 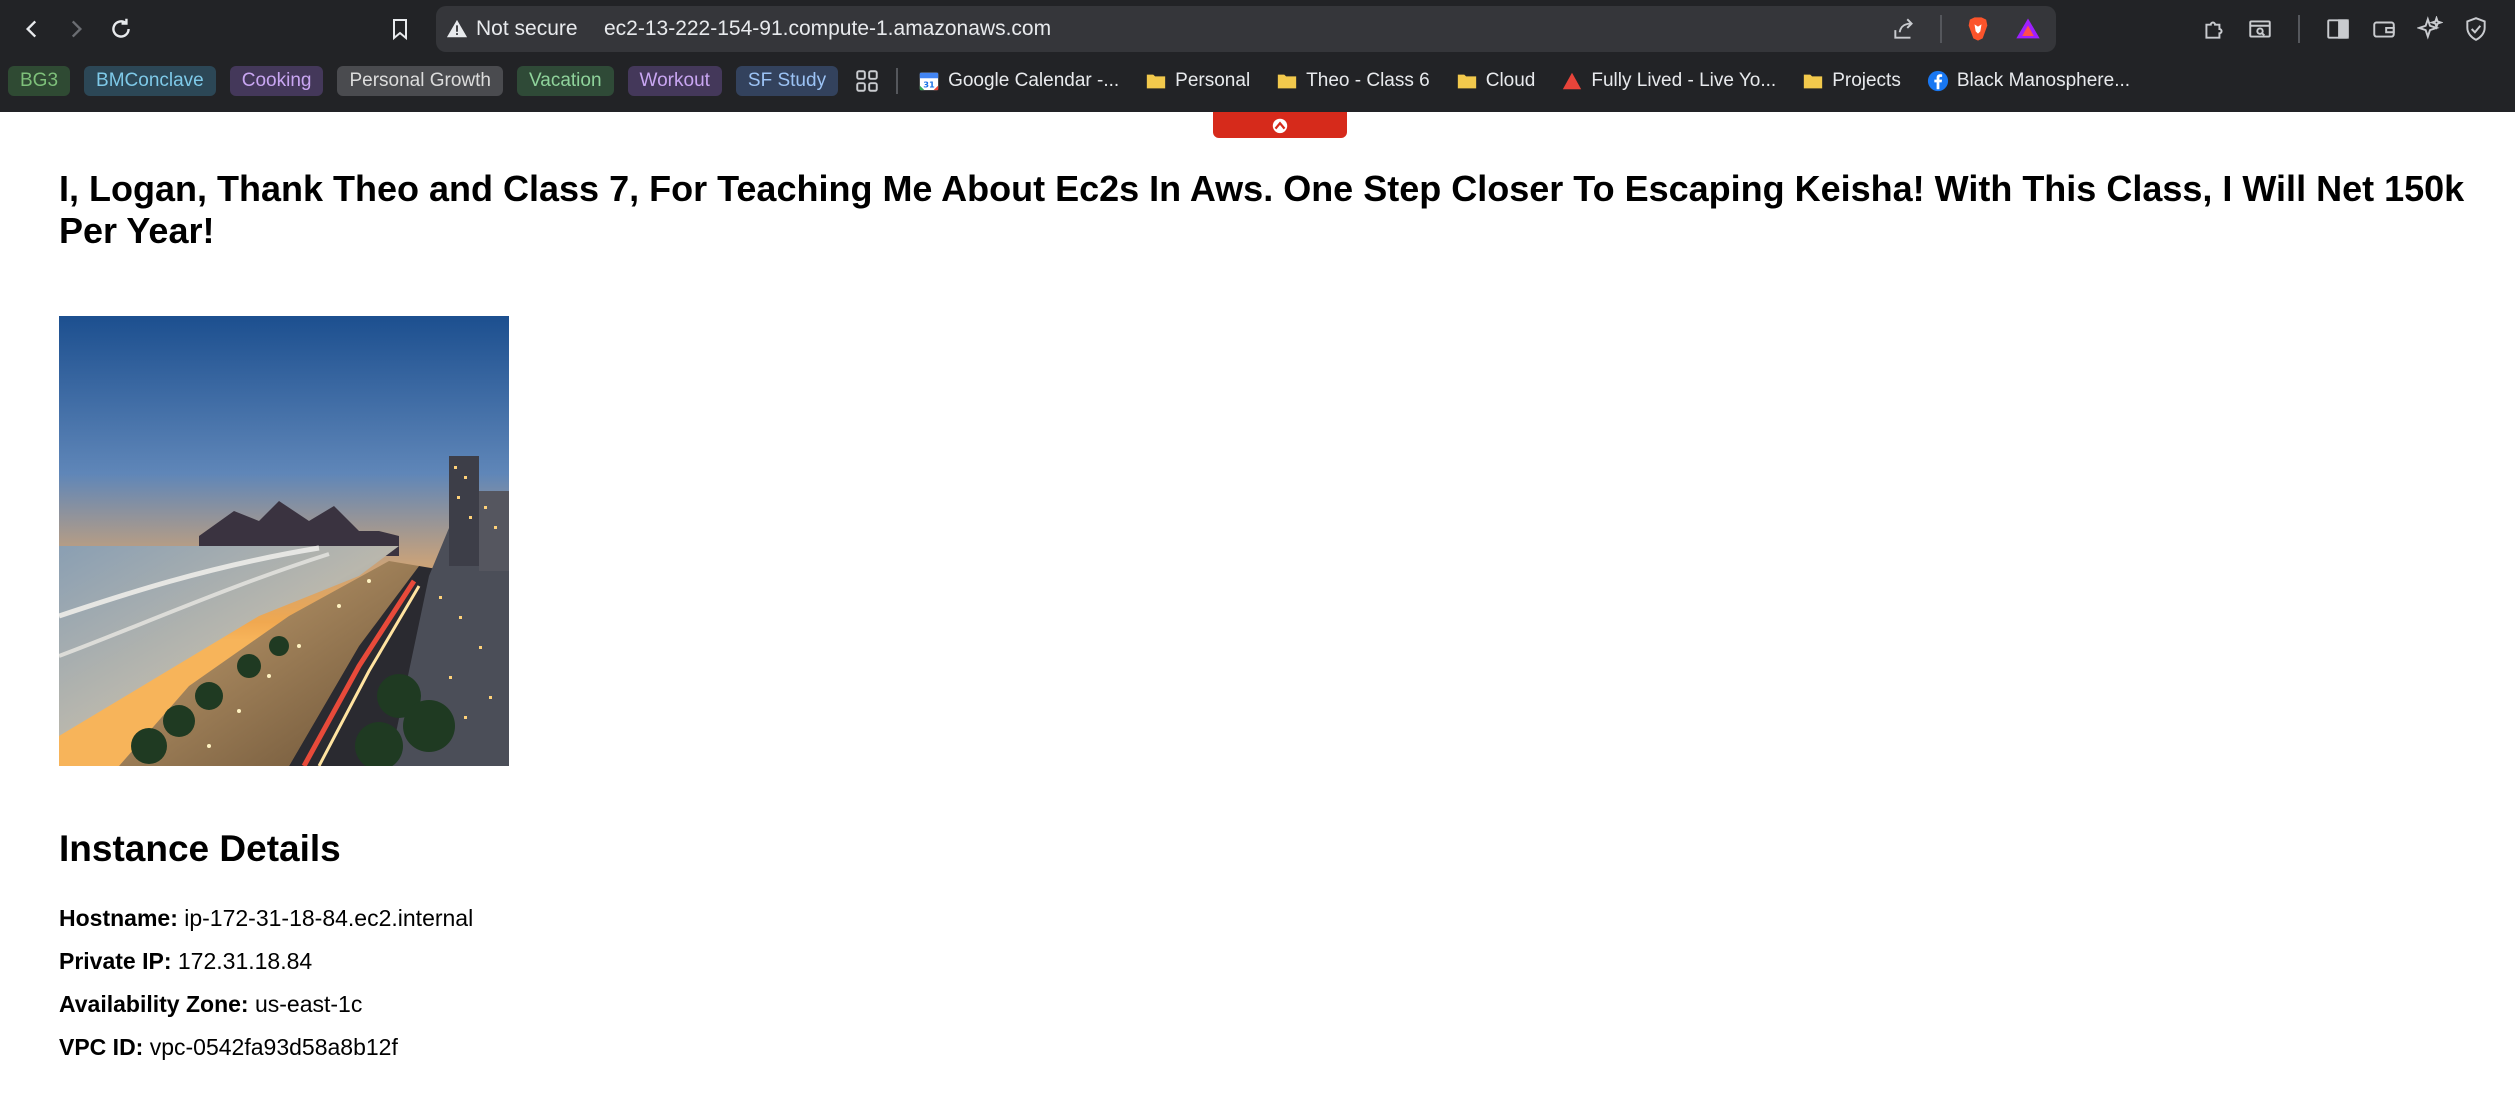 I want to click on security-indicator: Not secure, so click(x=512, y=29).